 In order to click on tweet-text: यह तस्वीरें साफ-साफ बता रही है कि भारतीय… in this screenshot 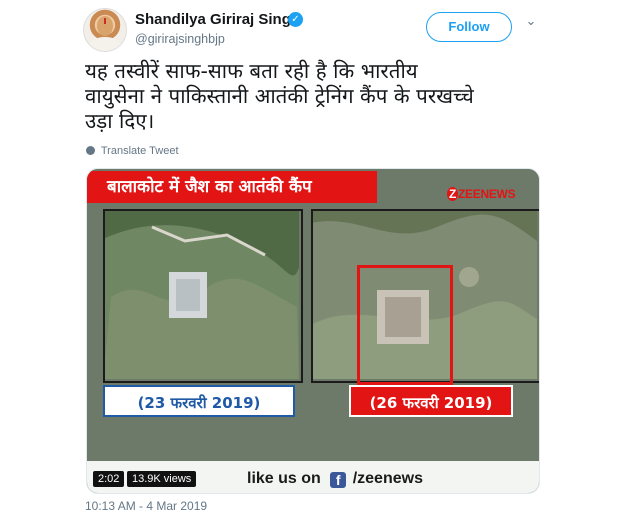, I will do `click(320, 96)`.